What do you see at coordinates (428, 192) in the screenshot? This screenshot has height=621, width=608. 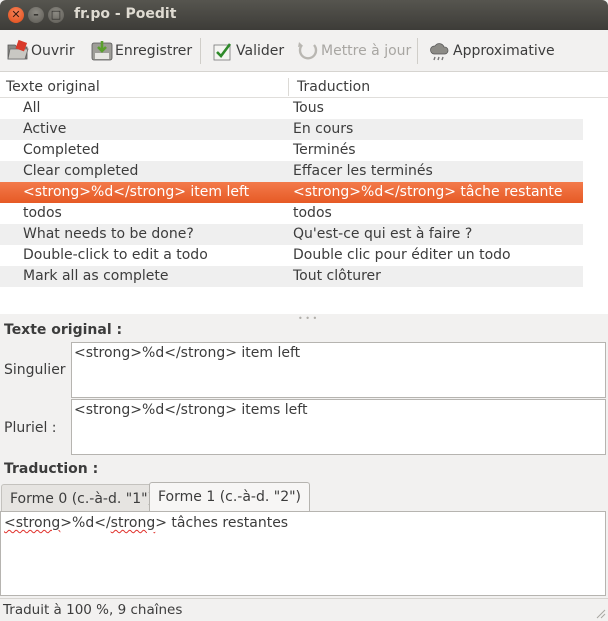 I see `row-translation: <strong>%d</strong> tâche restante` at bounding box center [428, 192].